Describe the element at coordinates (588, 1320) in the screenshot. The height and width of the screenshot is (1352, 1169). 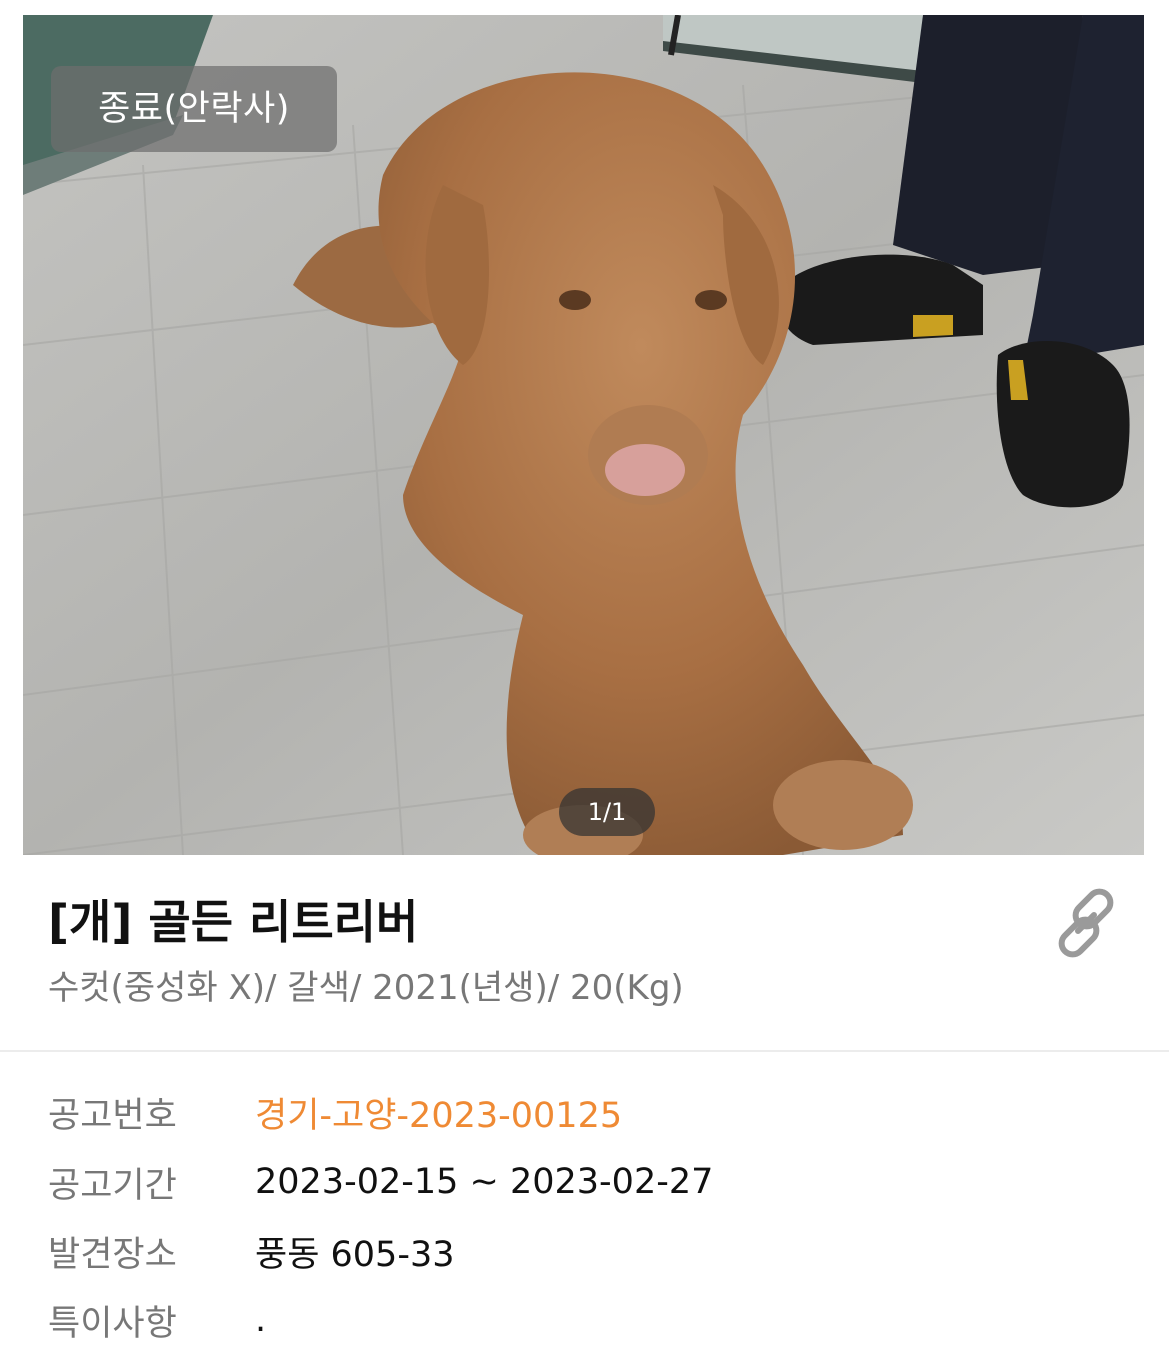
I see `detail-row-special-notes: 특이사항 .` at that location.